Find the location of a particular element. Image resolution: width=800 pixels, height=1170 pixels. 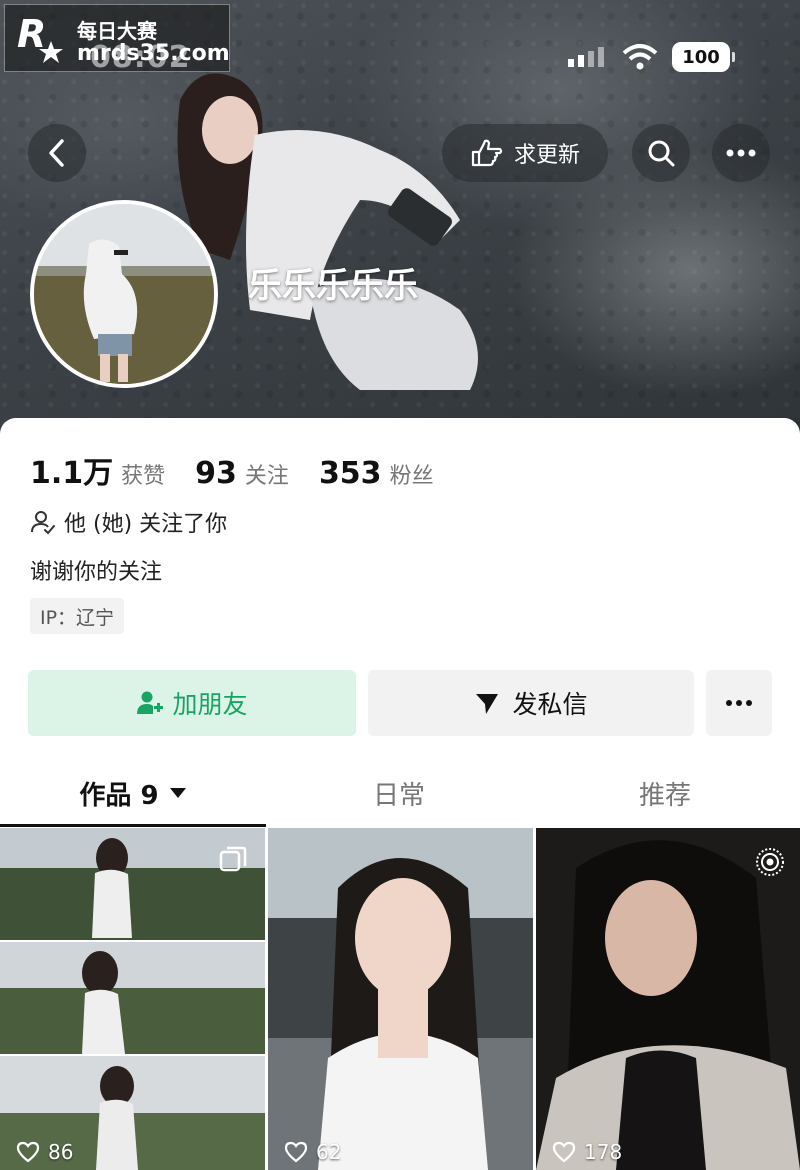

more-options-button is located at coordinates (741, 153).